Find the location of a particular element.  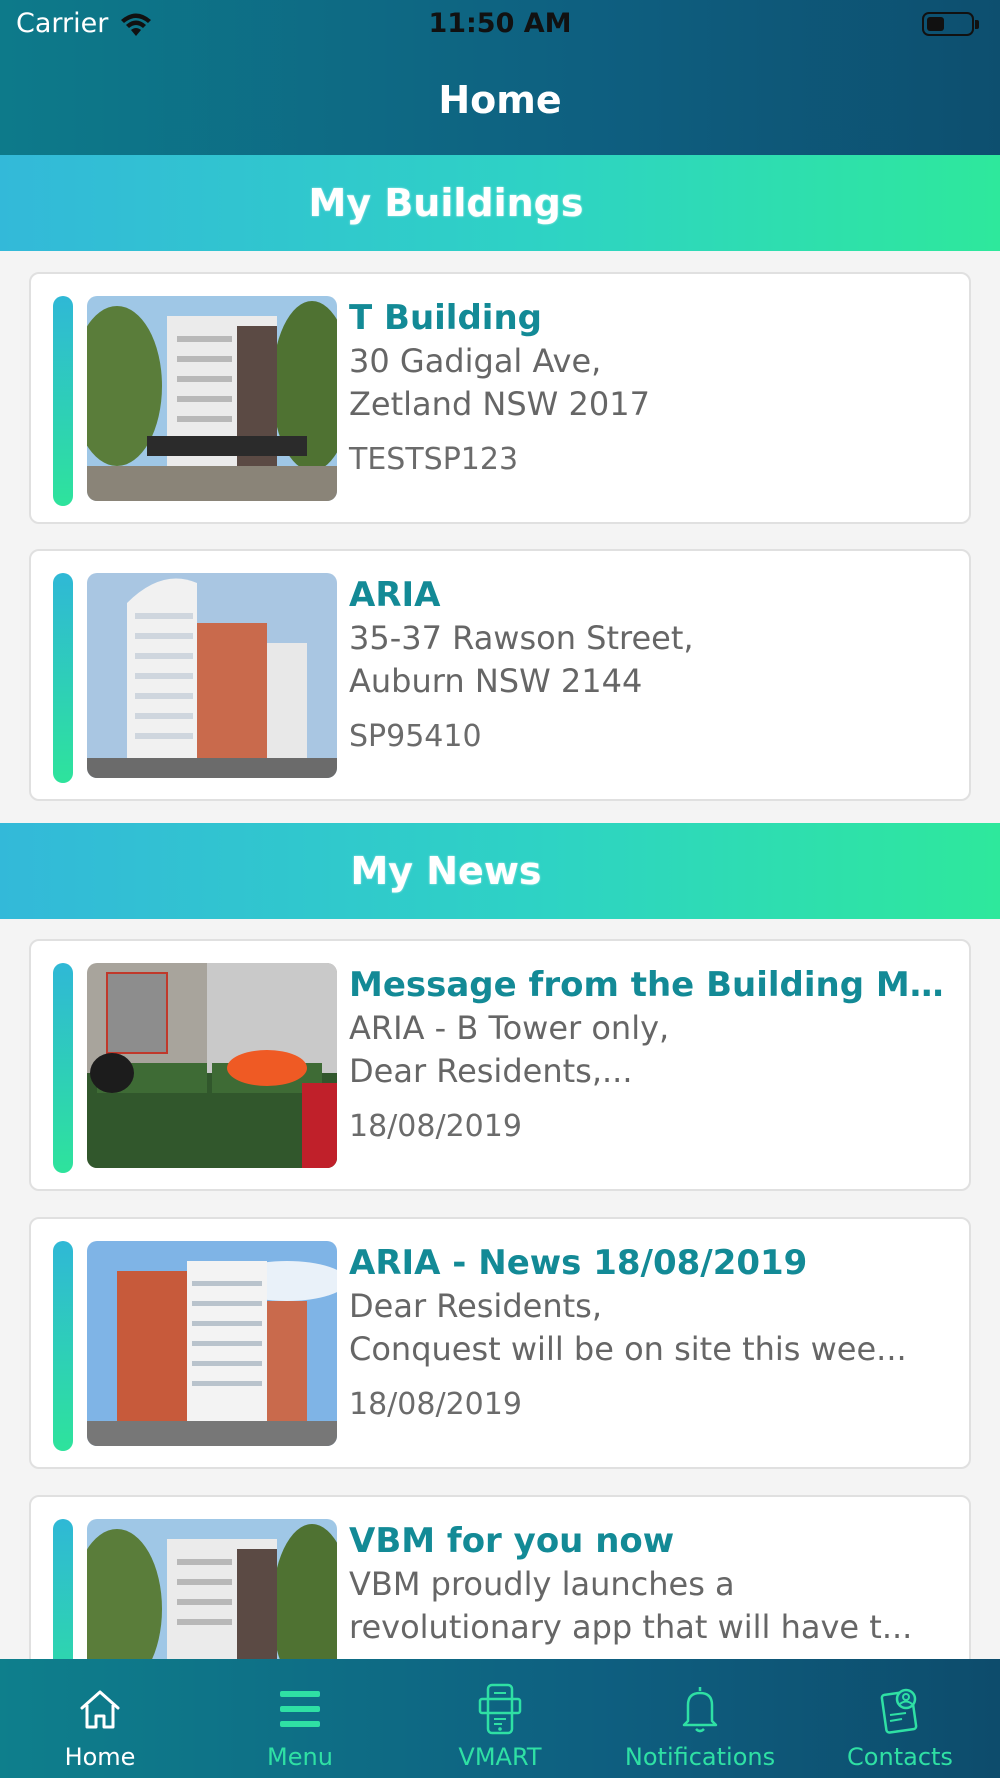

tab-bar: Home Menu VMART Notifications Contacts is located at coordinates (500, 1718).